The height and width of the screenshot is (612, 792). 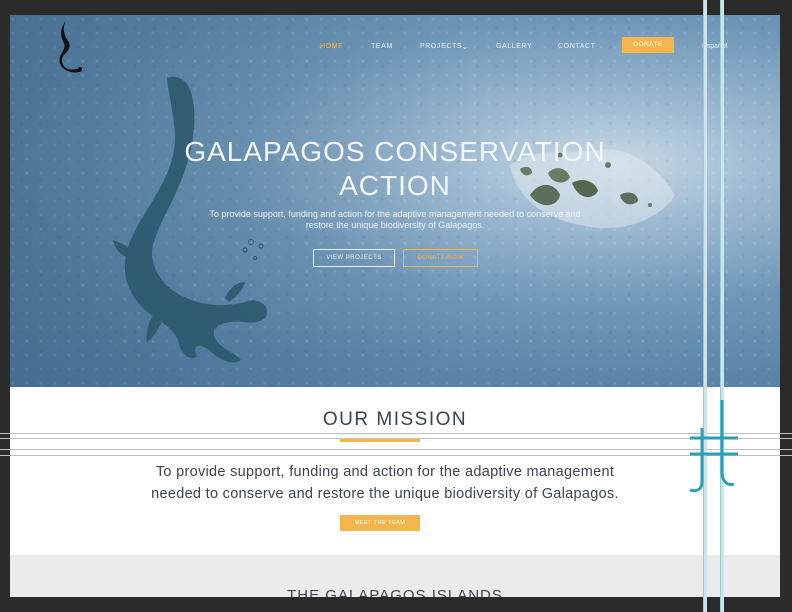 What do you see at coordinates (354, 258) in the screenshot?
I see `view-projects-button: VIEW PROJECTS` at bounding box center [354, 258].